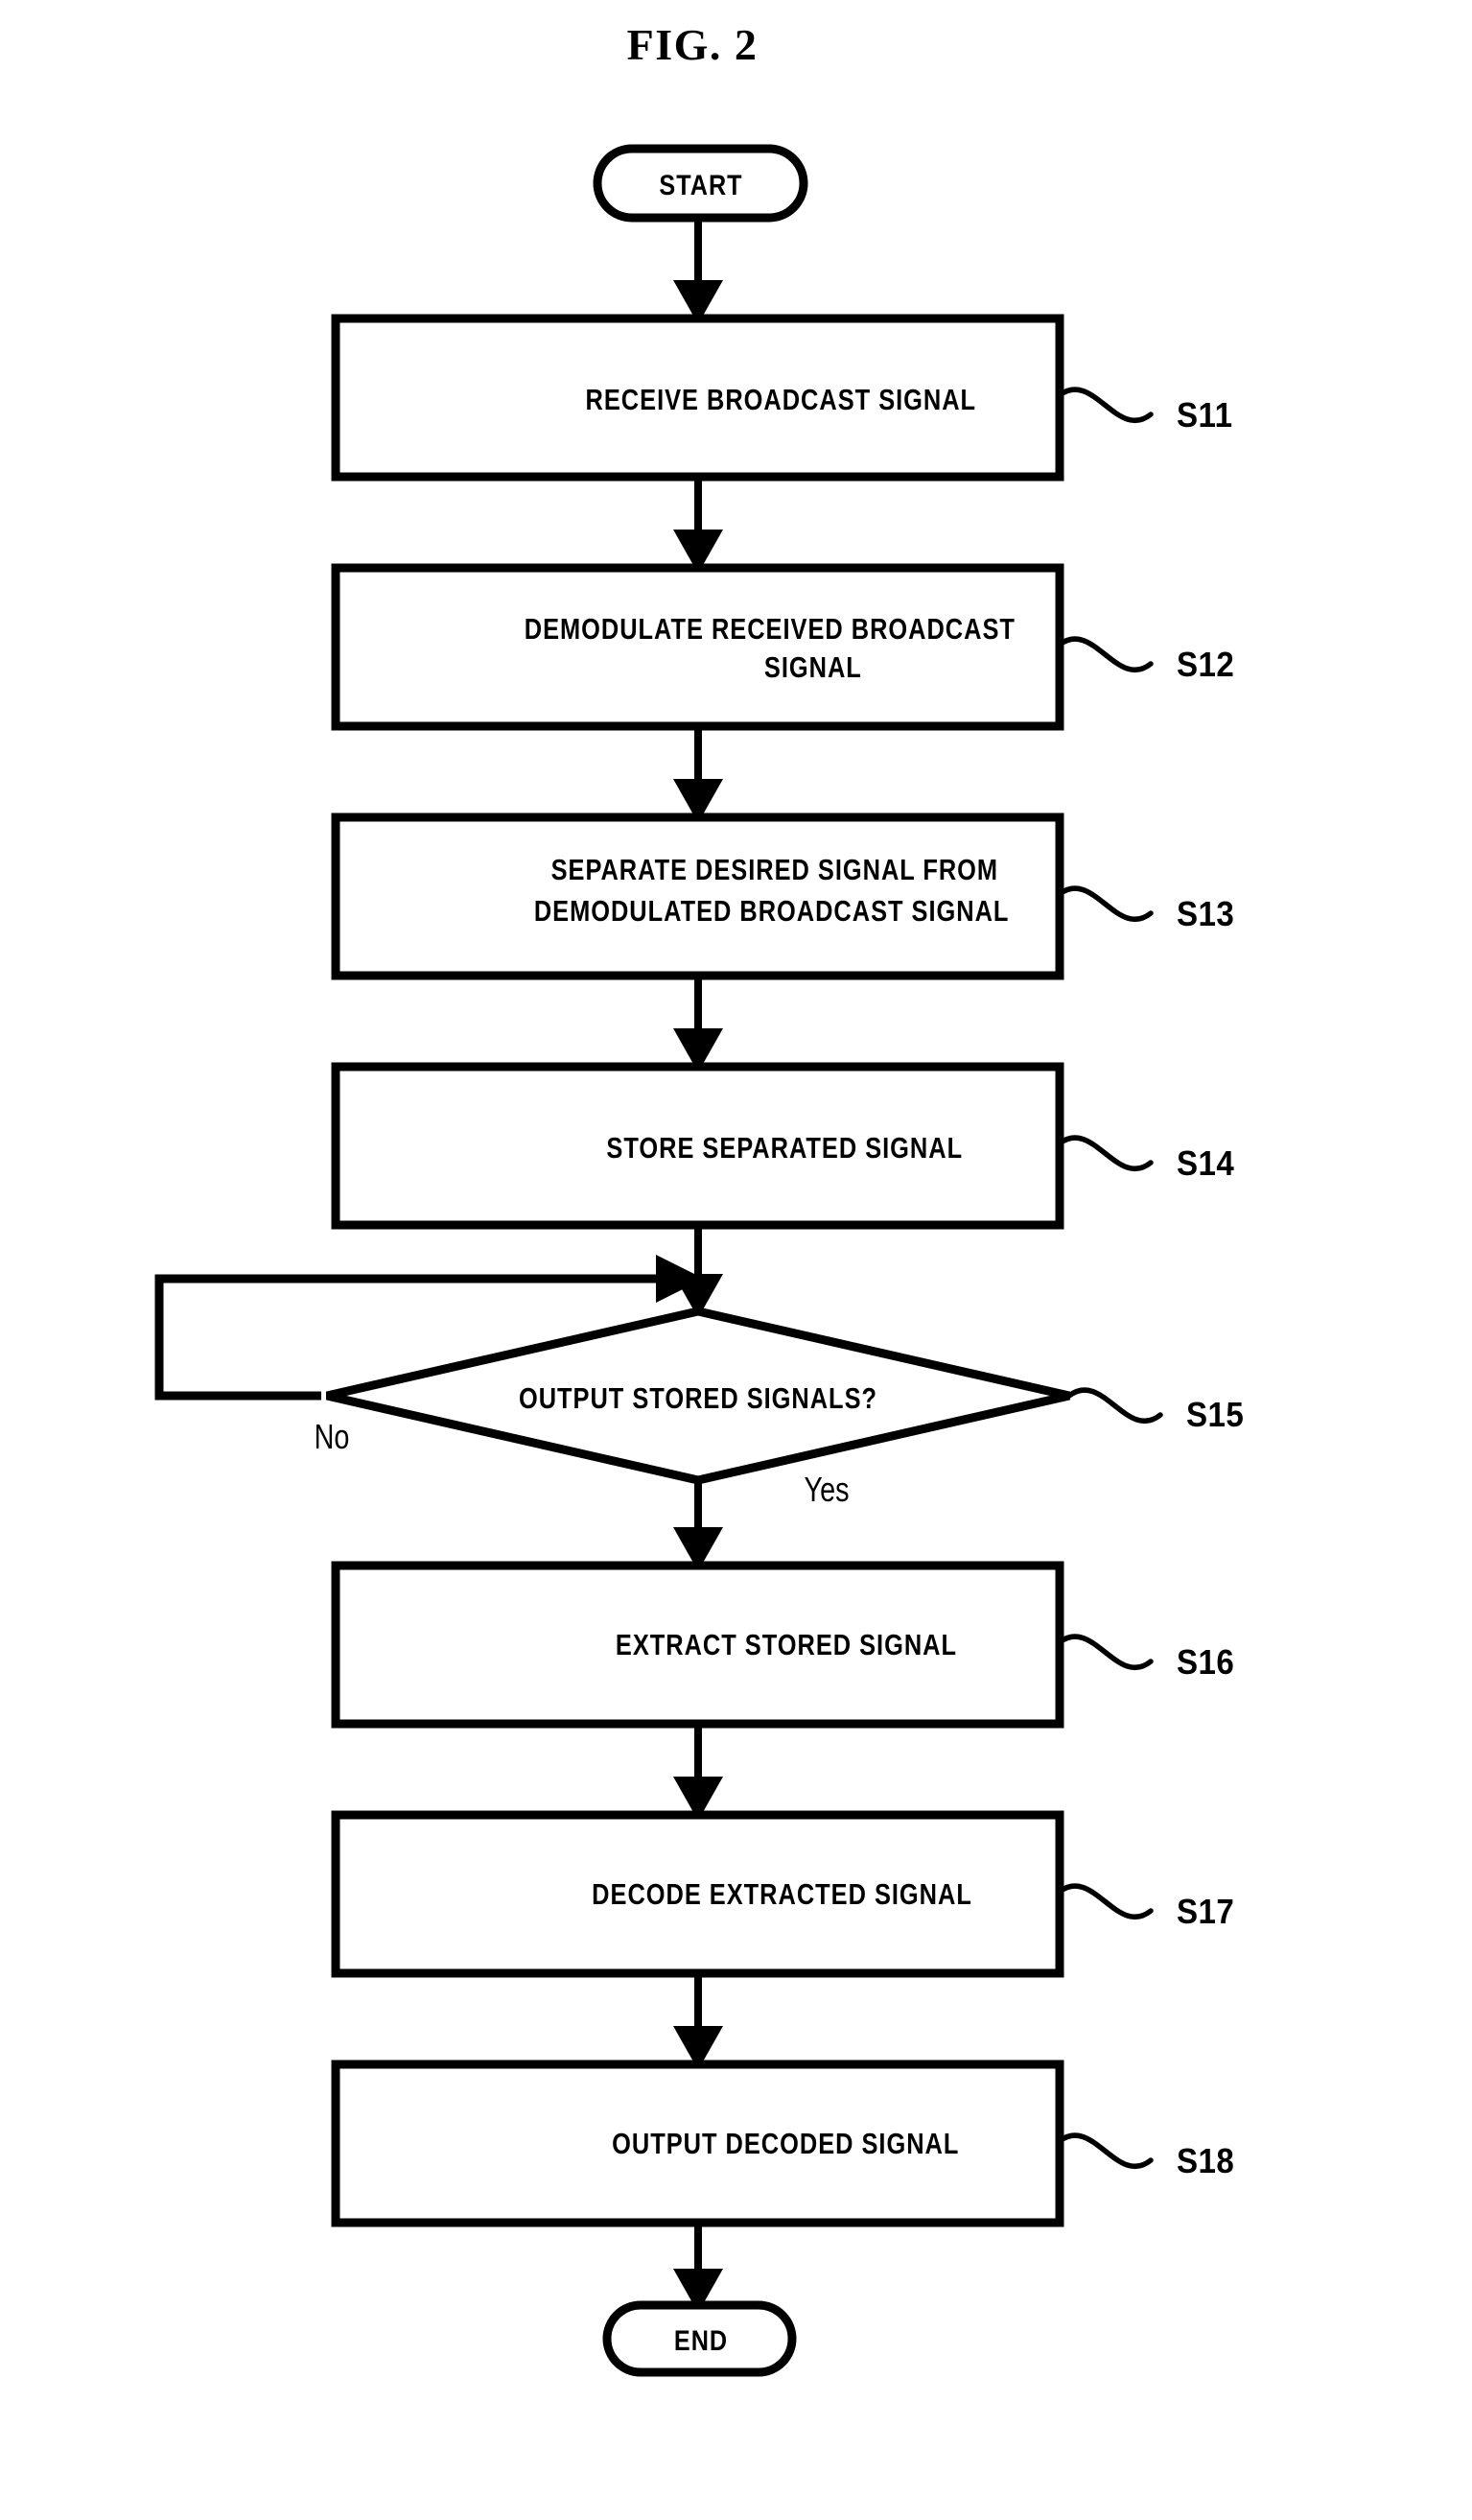  I want to click on s16-ref: S16, so click(1205, 1663).